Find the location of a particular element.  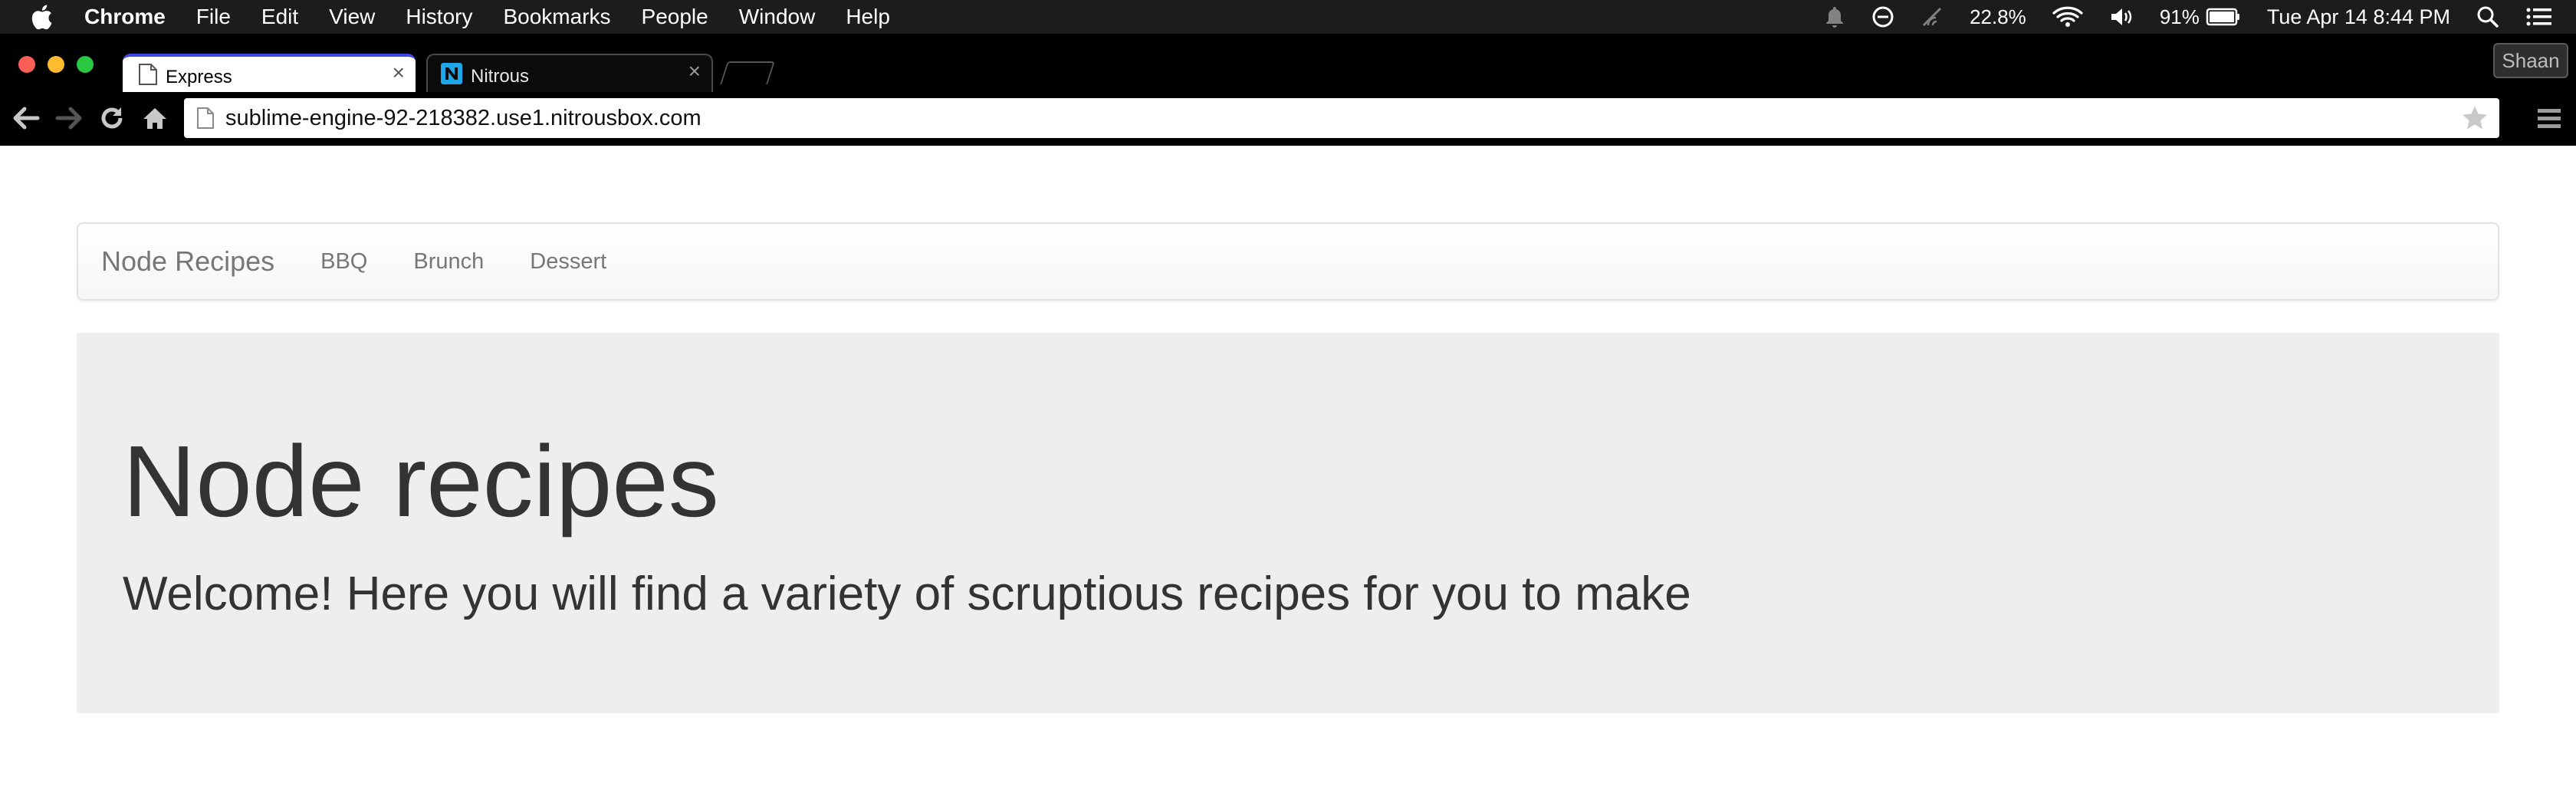

menubar-status-area: 22.8% 91% Tue Apr 14 8:44 PM is located at coordinates (2200, 17).